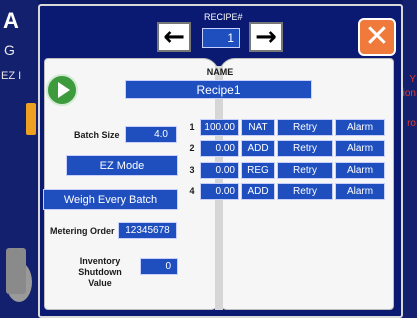 Image resolution: width=417 pixels, height=318 pixels. What do you see at coordinates (258, 127) in the screenshot?
I see `ingredient-mode-button: NAT` at bounding box center [258, 127].